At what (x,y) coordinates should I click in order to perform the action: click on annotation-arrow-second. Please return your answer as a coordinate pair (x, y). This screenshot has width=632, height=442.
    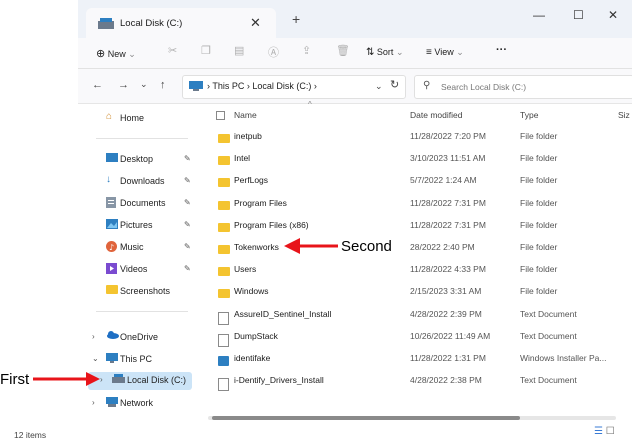
    Looking at the image, I should click on (311, 246).